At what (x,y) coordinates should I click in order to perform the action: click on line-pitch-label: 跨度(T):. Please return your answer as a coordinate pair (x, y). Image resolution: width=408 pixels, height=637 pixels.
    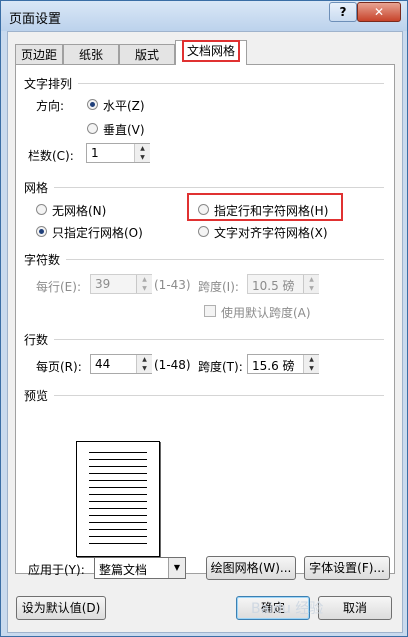
    Looking at the image, I should click on (220, 367).